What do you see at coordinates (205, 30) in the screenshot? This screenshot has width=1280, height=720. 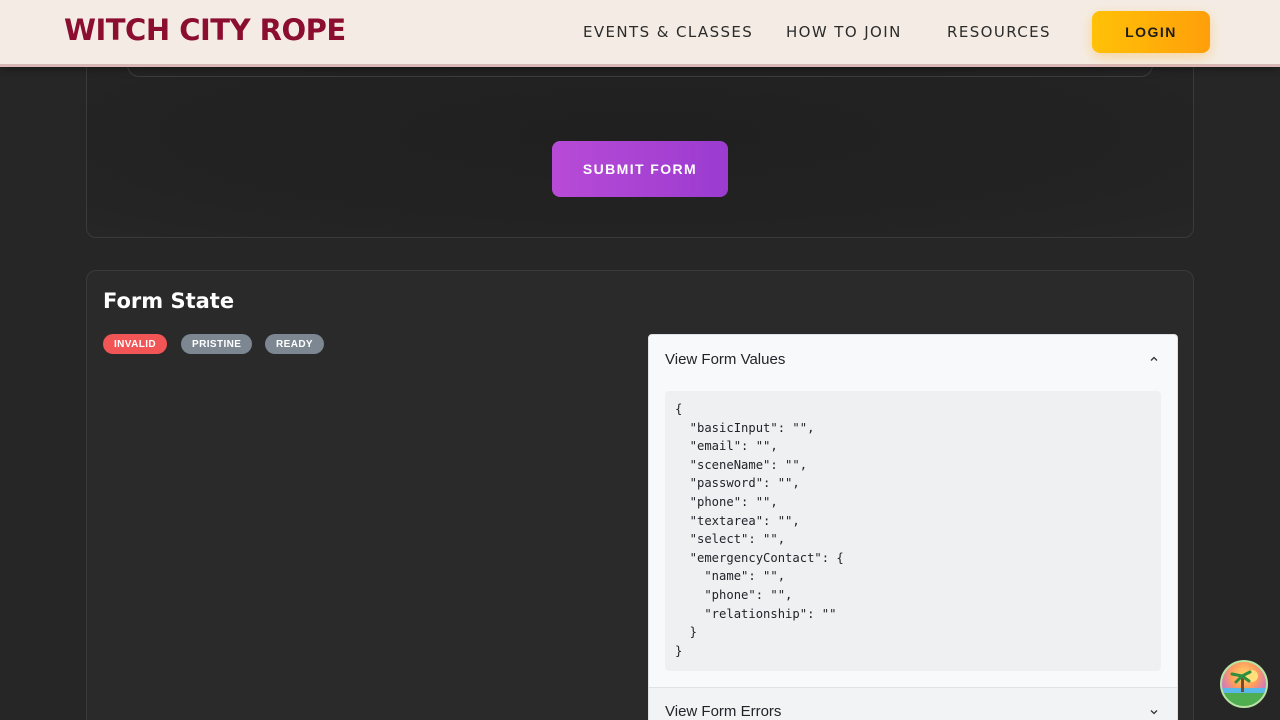 I see `brand-logo: WITCH CITY ROPE` at bounding box center [205, 30].